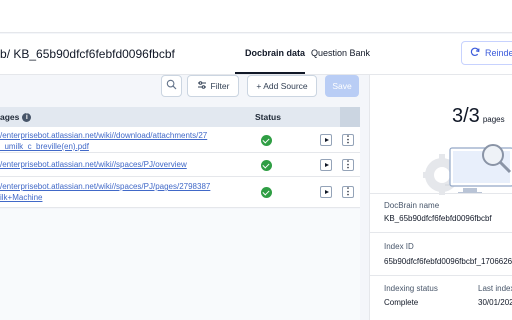  What do you see at coordinates (411, 288) in the screenshot?
I see `indexing-status-label: Indexing status` at bounding box center [411, 288].